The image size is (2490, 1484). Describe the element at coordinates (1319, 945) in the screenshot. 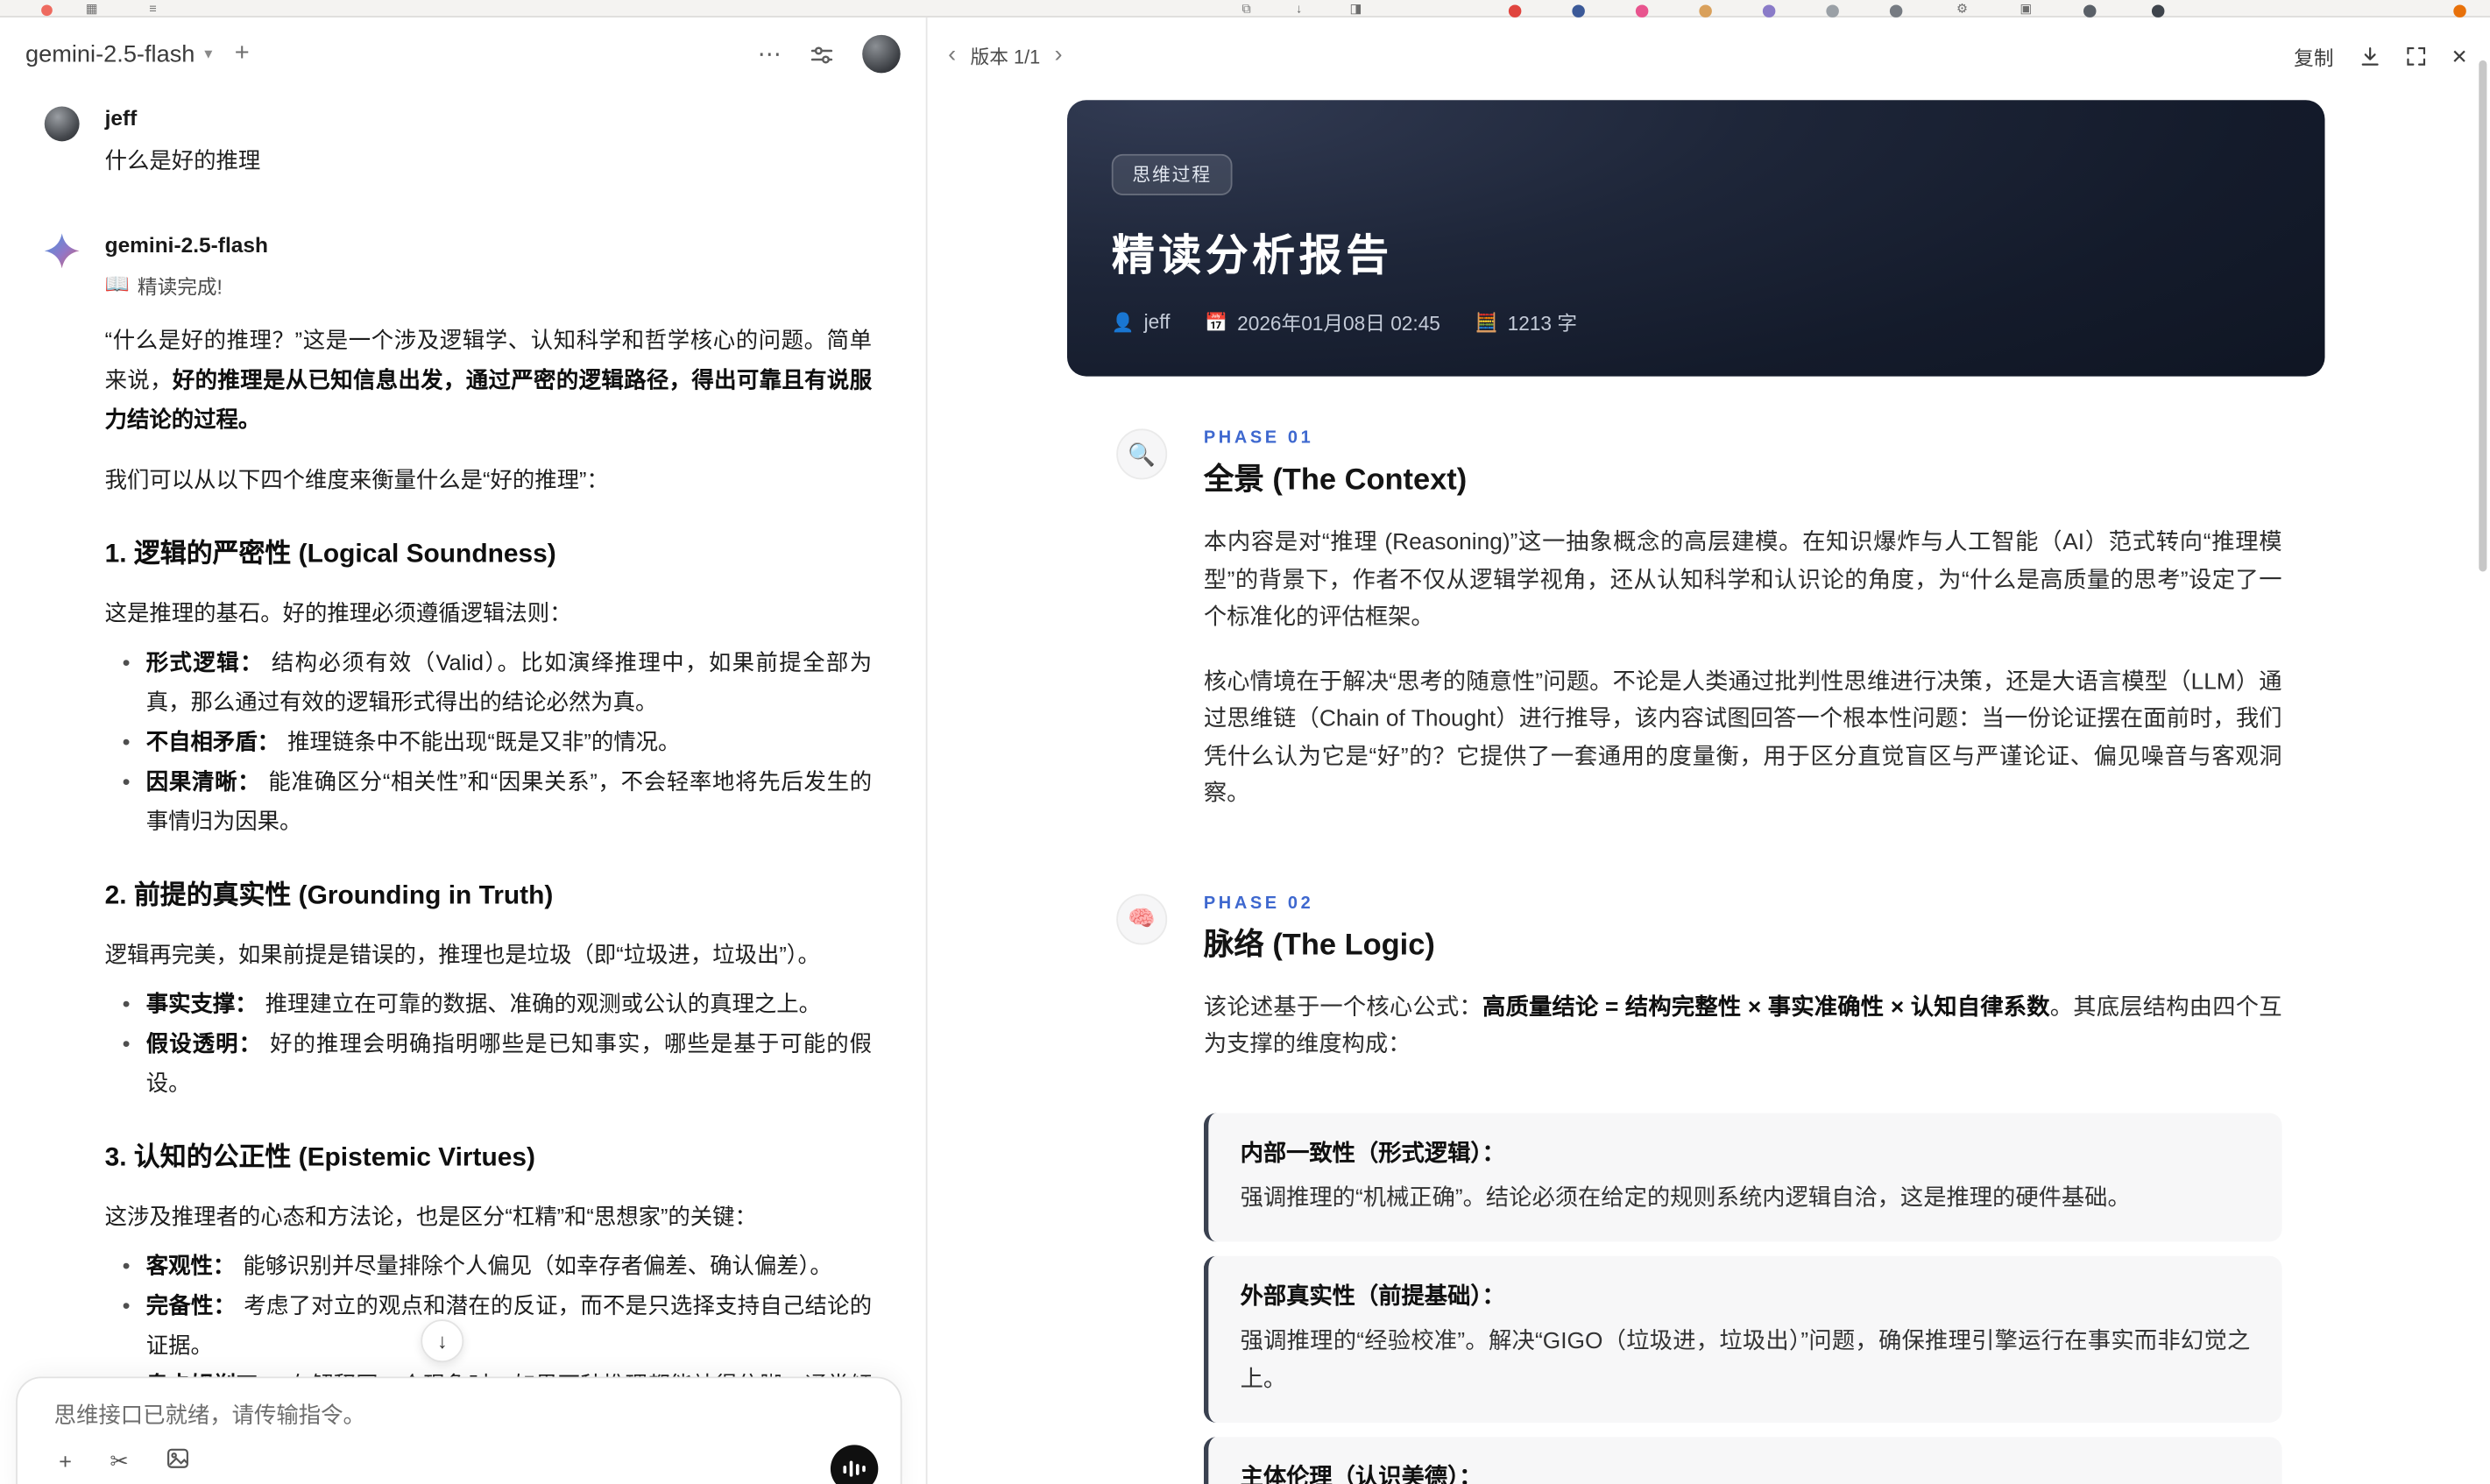

I see `phase-title: 脉络 (The Logic)` at that location.